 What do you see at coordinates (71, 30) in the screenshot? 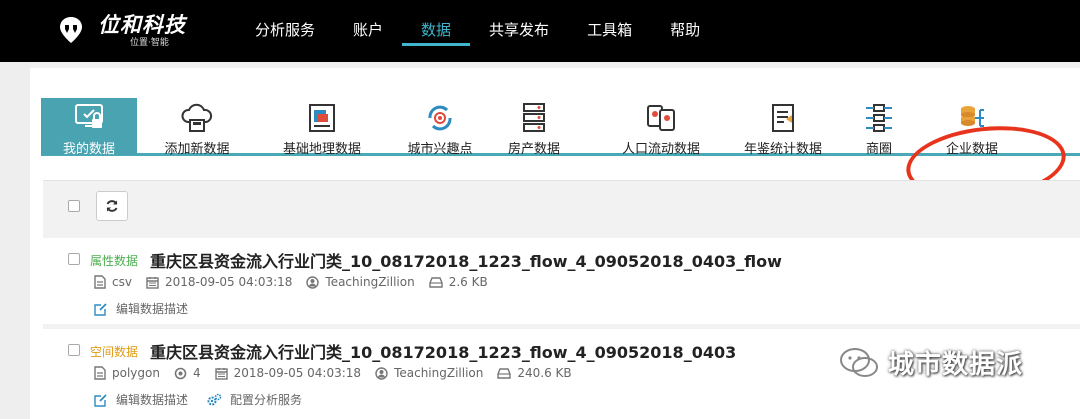
I see `location-pin-icon` at bounding box center [71, 30].